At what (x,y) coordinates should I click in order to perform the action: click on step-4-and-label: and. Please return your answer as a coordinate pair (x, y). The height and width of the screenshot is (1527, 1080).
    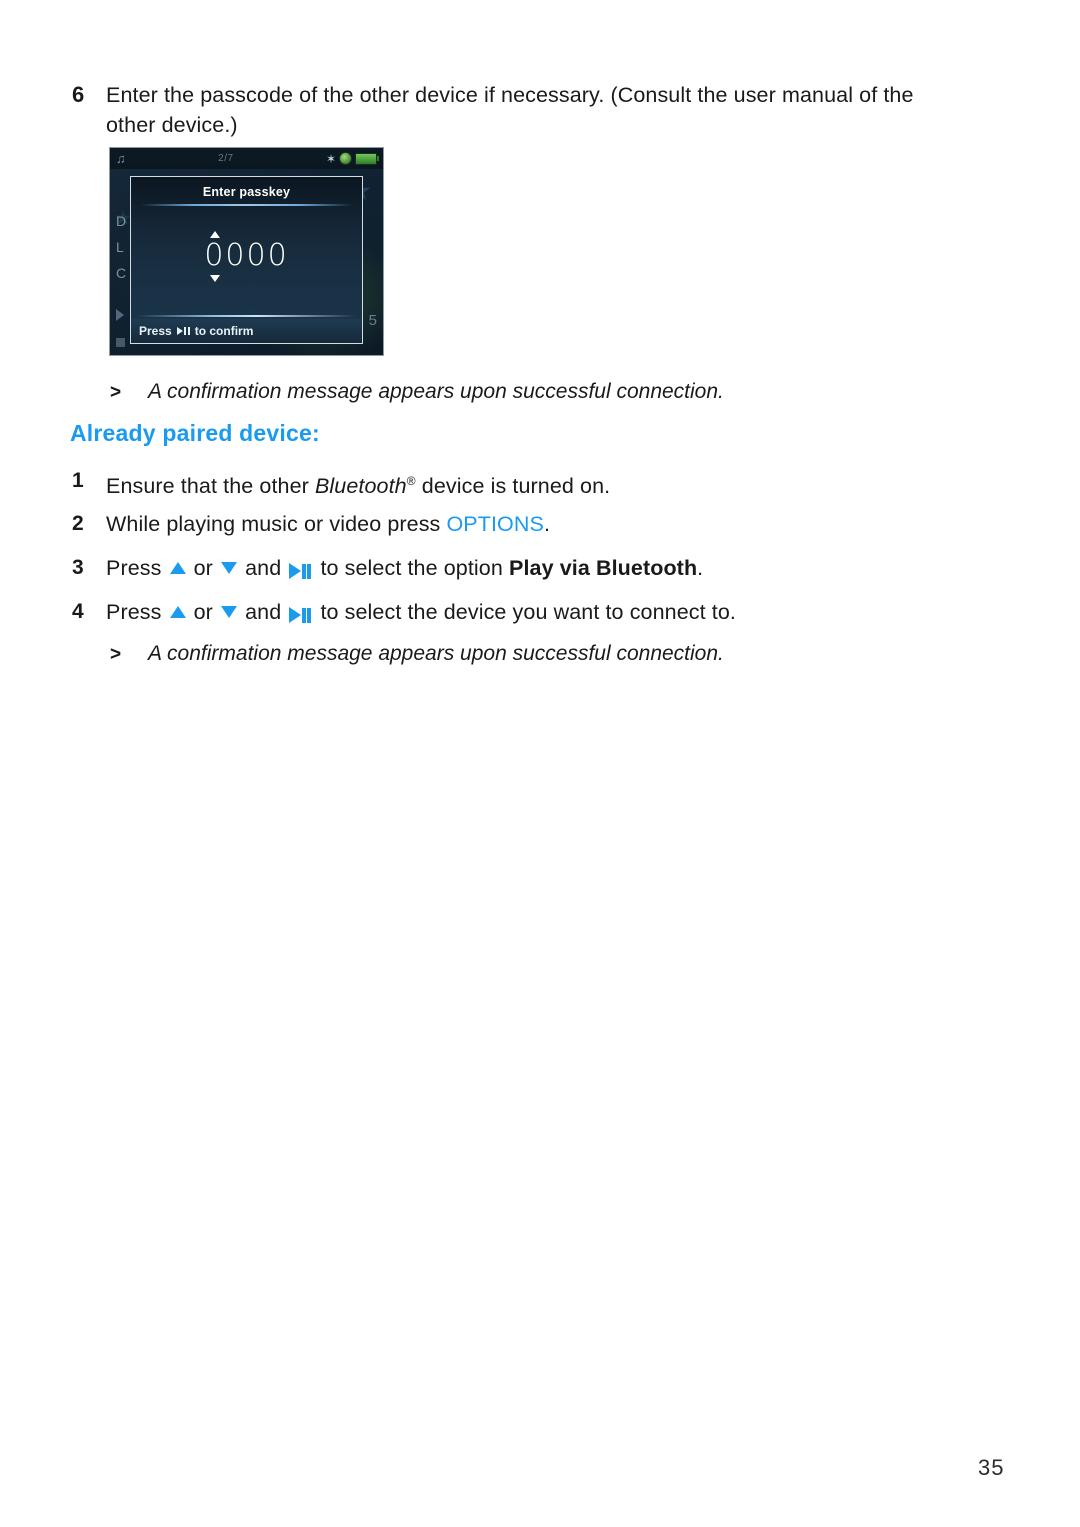
    Looking at the image, I should click on (263, 612).